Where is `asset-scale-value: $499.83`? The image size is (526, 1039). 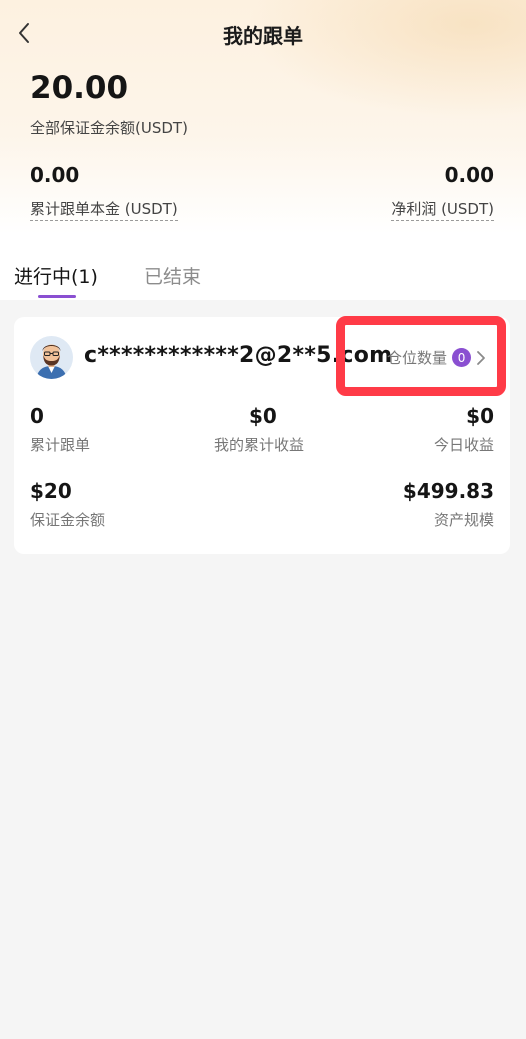
asset-scale-value: $499.83 is located at coordinates (448, 491).